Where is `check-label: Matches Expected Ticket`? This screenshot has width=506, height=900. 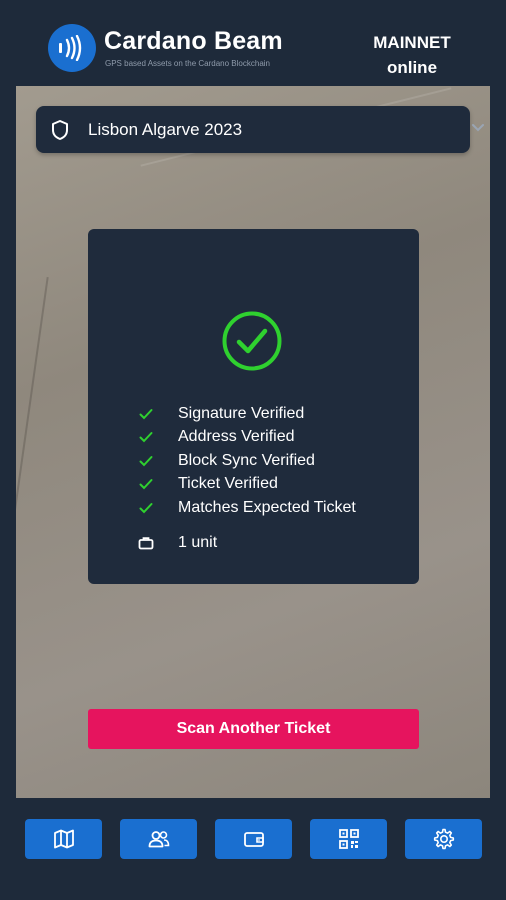 check-label: Matches Expected Ticket is located at coordinates (267, 507).